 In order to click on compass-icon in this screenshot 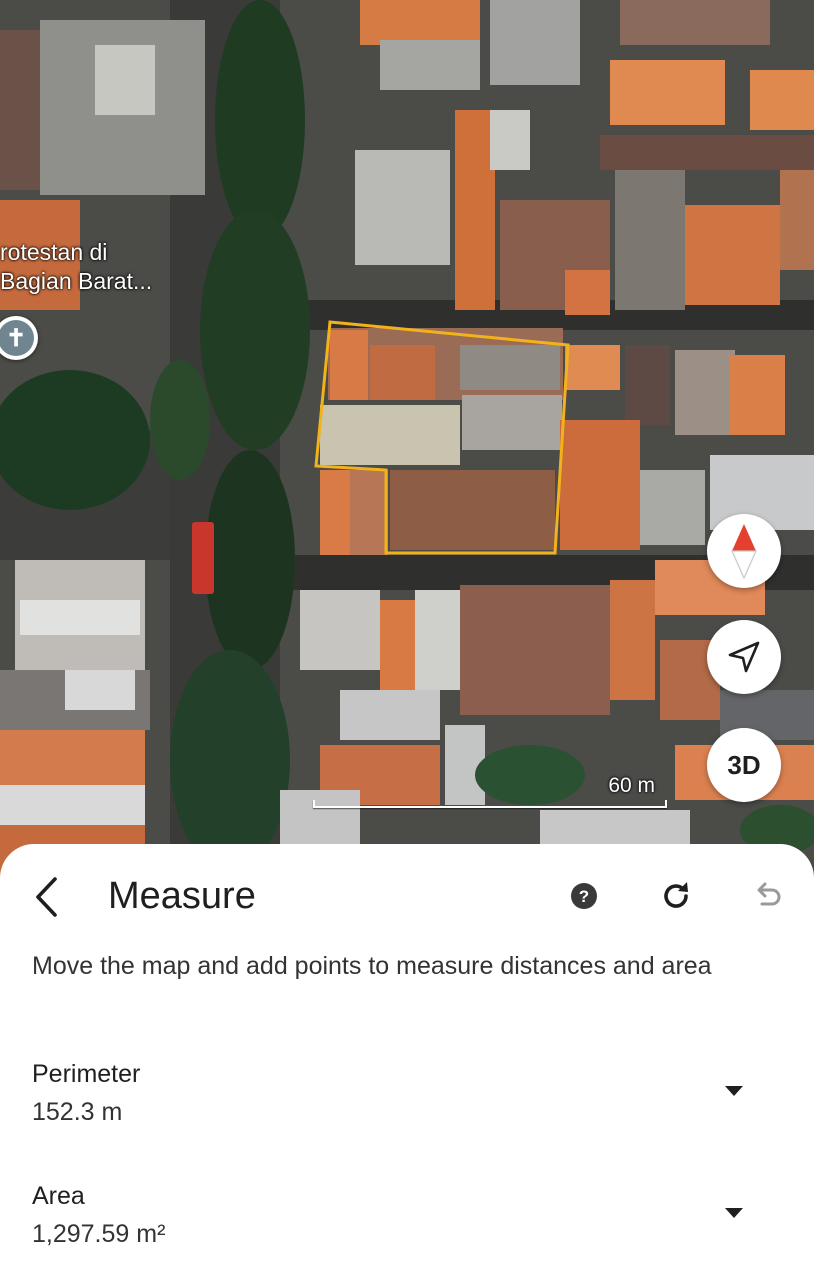, I will do `click(744, 552)`.